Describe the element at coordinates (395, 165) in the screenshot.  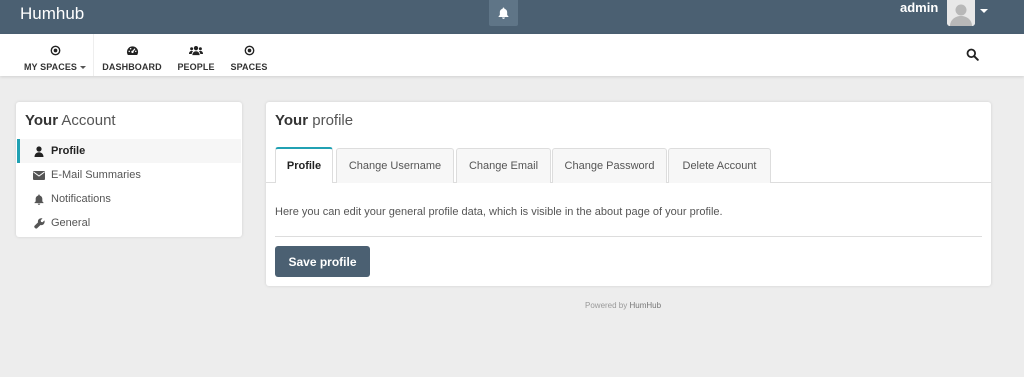
I see `tab-change-username: Change Username` at that location.